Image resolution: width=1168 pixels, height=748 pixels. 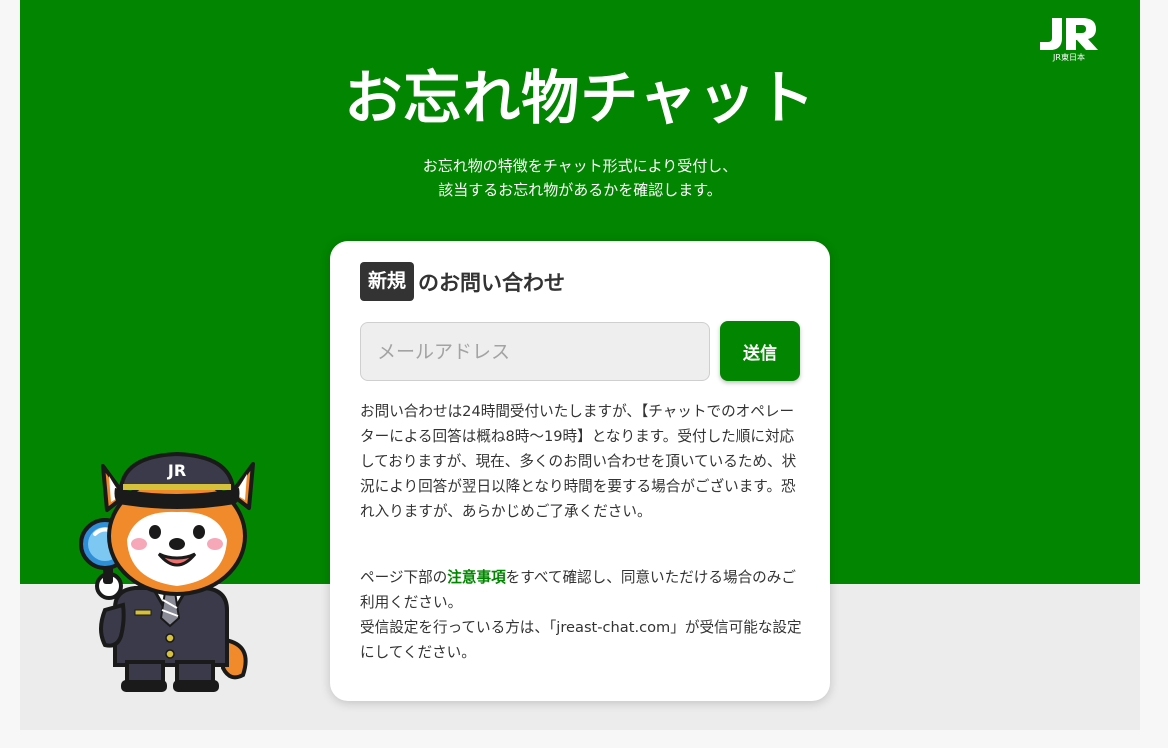 What do you see at coordinates (535, 351) in the screenshot?
I see `email-input` at bounding box center [535, 351].